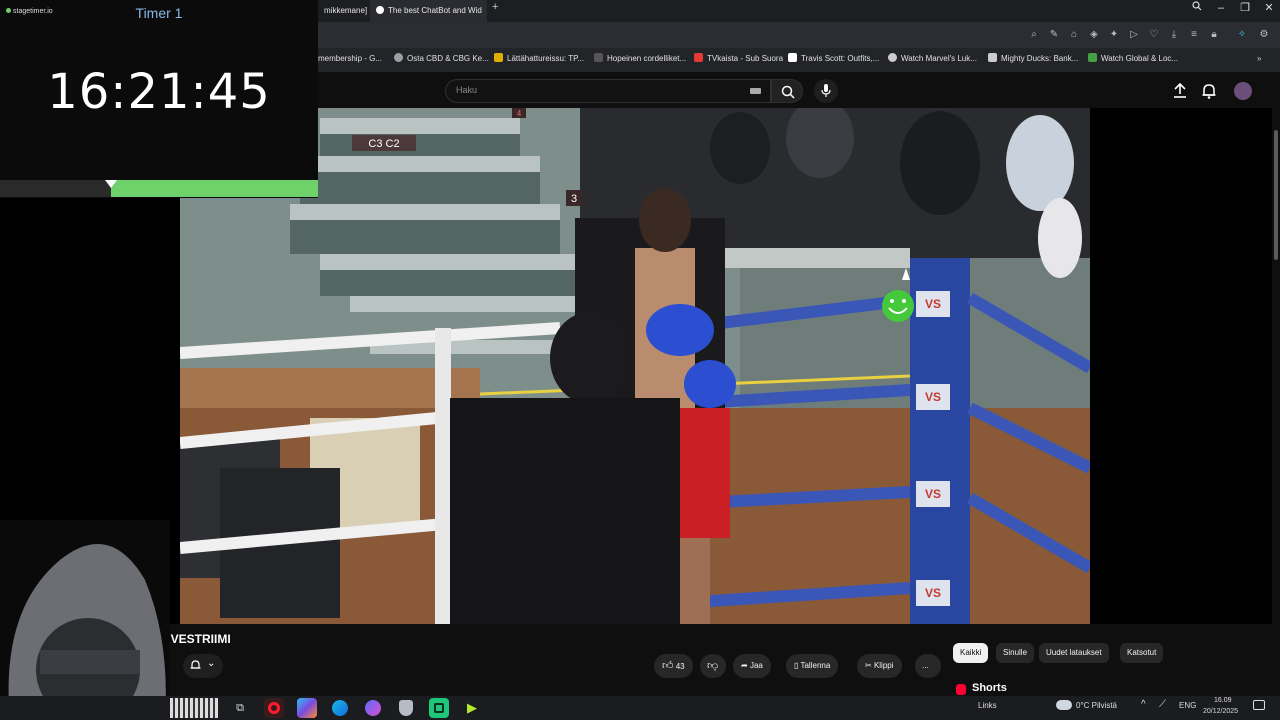 The image size is (1280, 720). Describe the element at coordinates (698, 57) in the screenshot. I see `tvkaista-favicon-icon` at that location.